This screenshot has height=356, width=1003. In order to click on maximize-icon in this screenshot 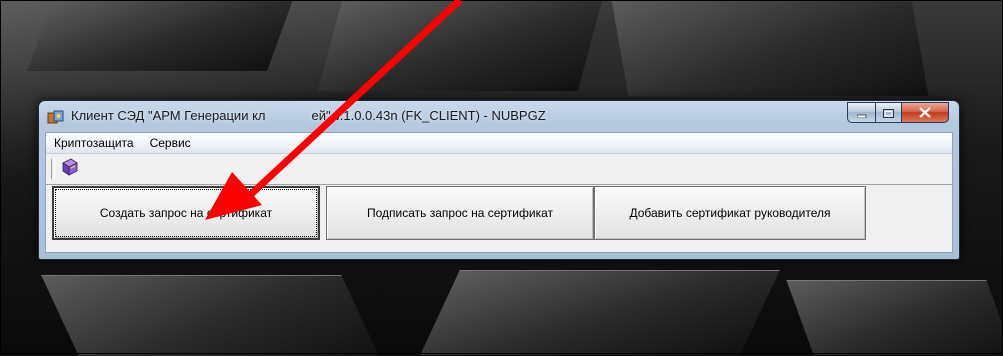, I will do `click(888, 112)`.